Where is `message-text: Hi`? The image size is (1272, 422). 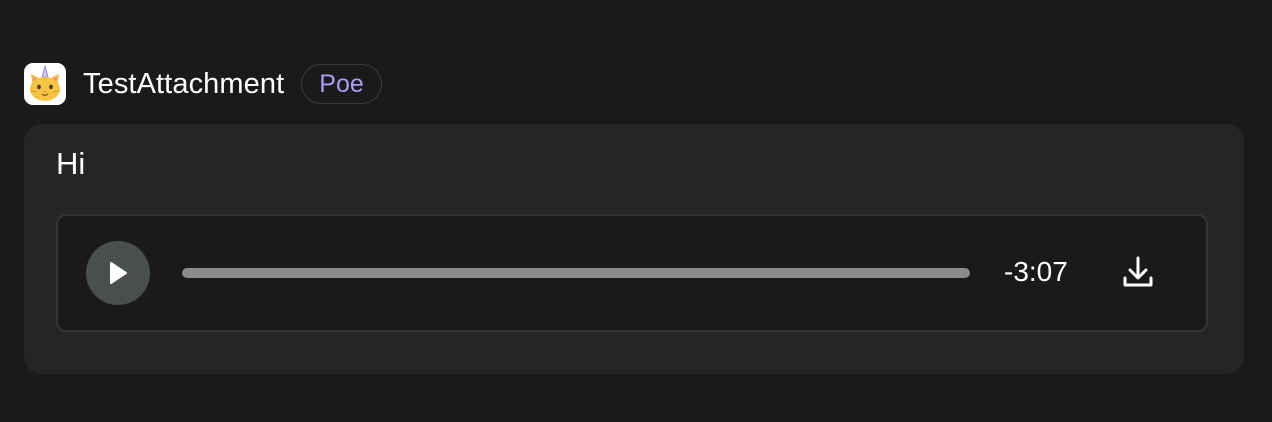 message-text: Hi is located at coordinates (71, 163).